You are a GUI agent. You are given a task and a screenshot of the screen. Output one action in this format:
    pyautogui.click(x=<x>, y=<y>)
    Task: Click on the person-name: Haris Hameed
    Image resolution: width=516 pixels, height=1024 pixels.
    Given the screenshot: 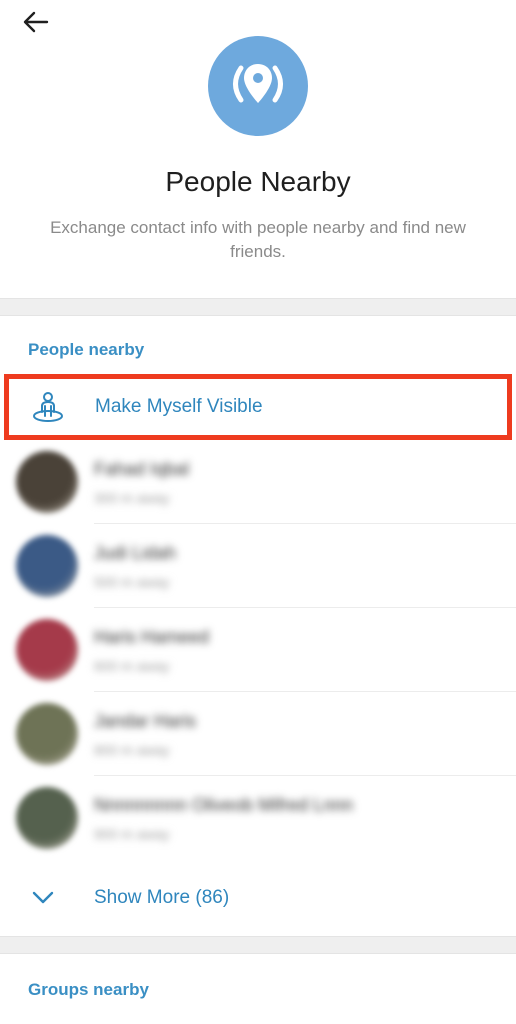 What is the action you would take?
    pyautogui.click(x=152, y=636)
    